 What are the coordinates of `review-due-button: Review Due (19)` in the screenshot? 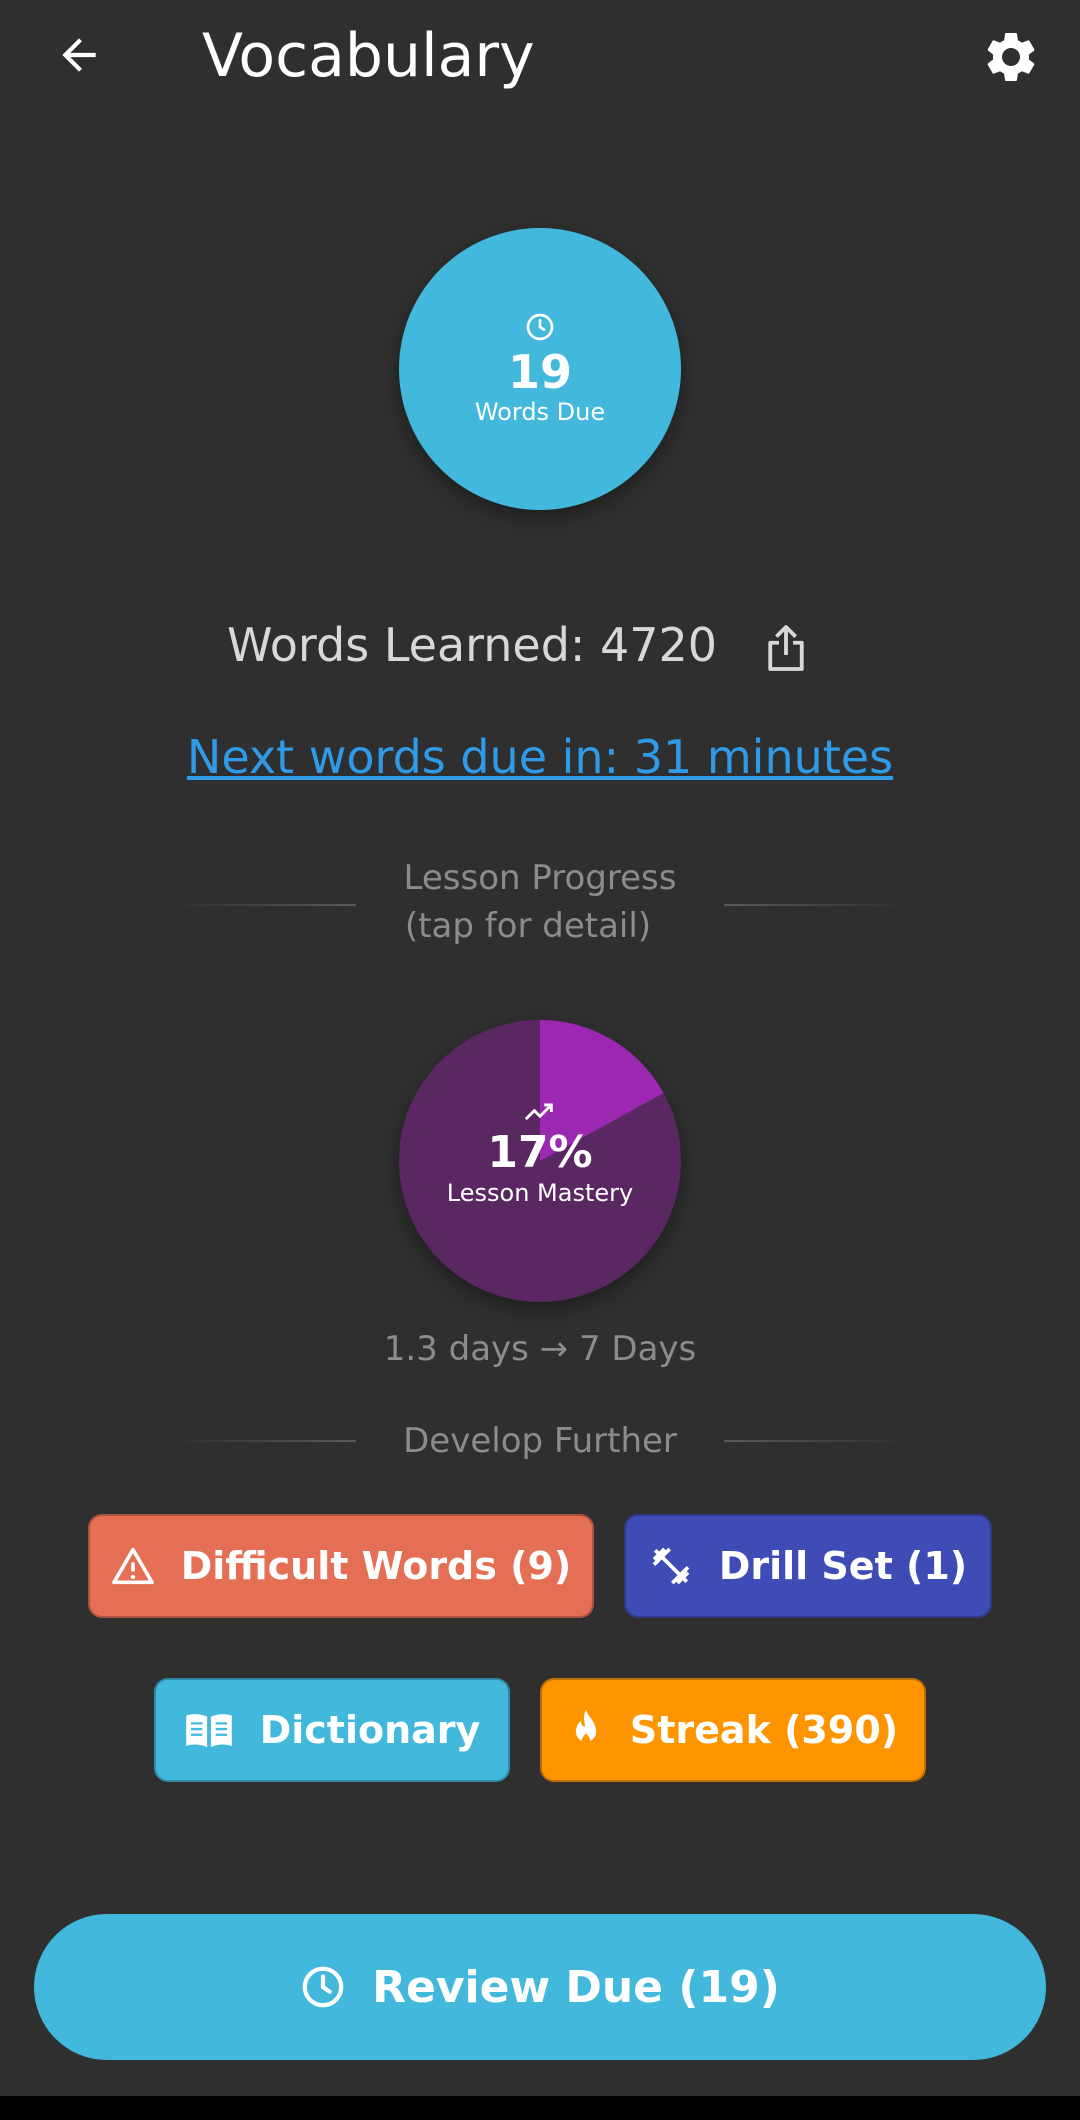 It's located at (540, 1987).